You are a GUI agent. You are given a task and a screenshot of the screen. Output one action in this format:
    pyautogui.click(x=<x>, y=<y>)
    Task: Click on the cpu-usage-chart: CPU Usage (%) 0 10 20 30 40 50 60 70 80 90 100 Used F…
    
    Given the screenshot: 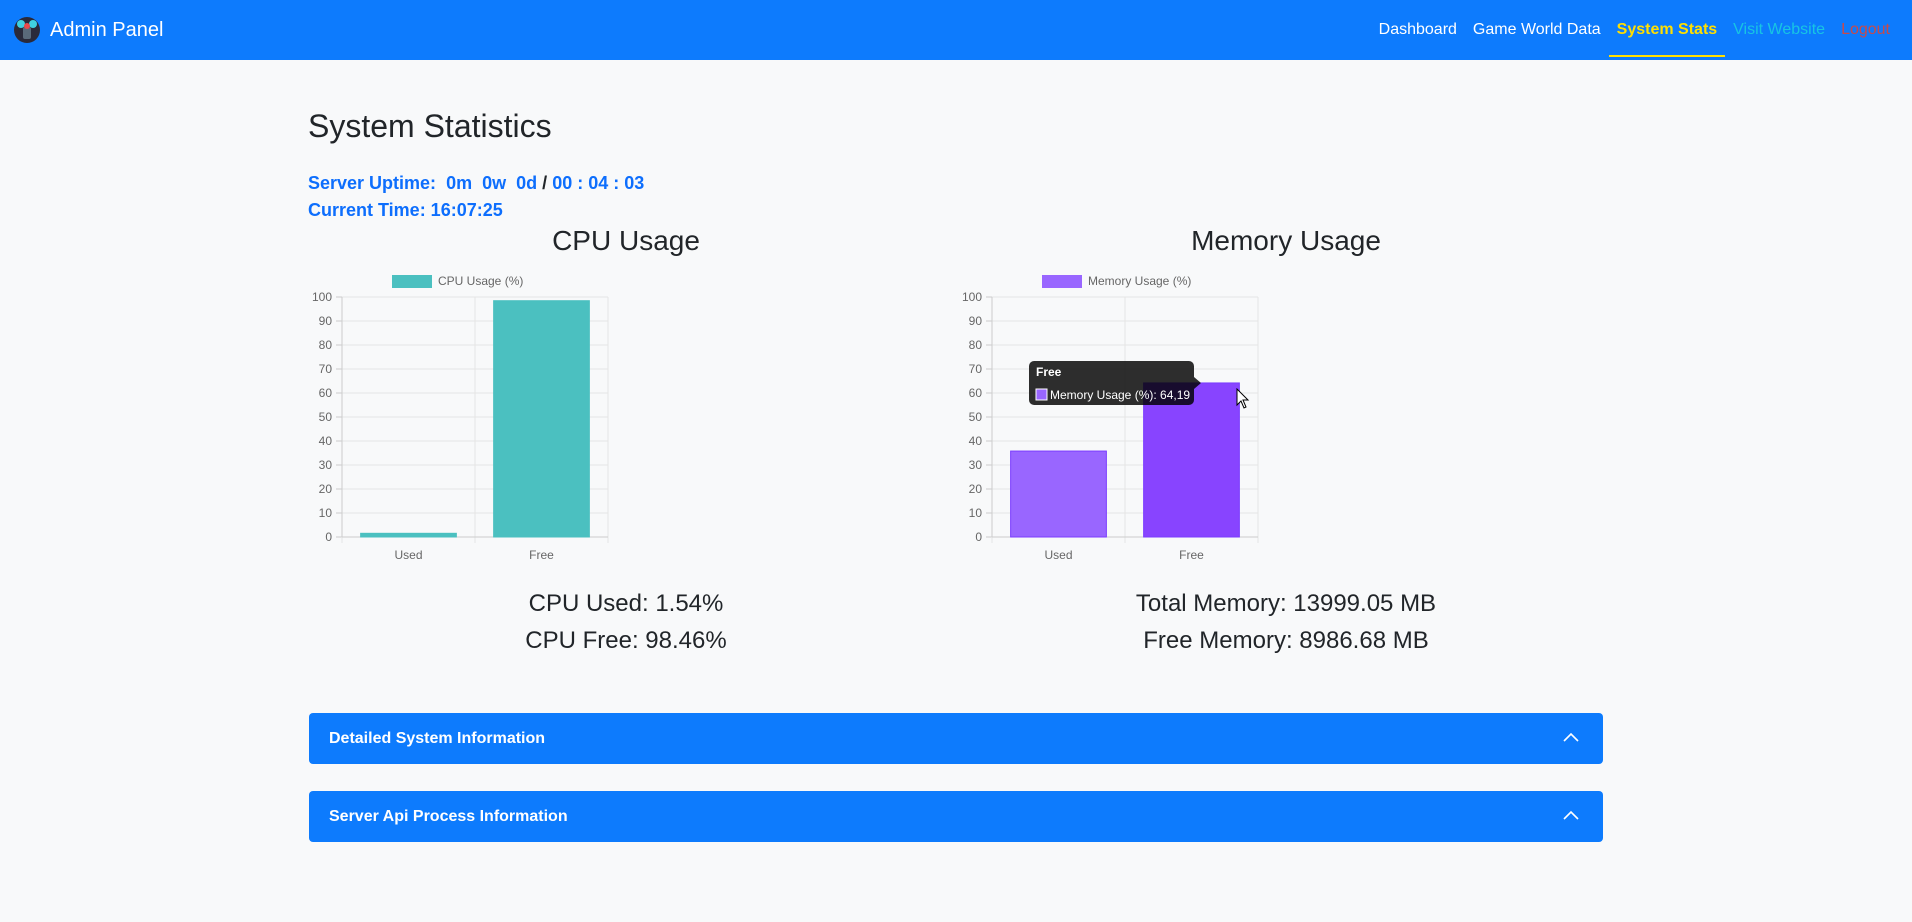 What is the action you would take?
    pyautogui.click(x=460, y=418)
    